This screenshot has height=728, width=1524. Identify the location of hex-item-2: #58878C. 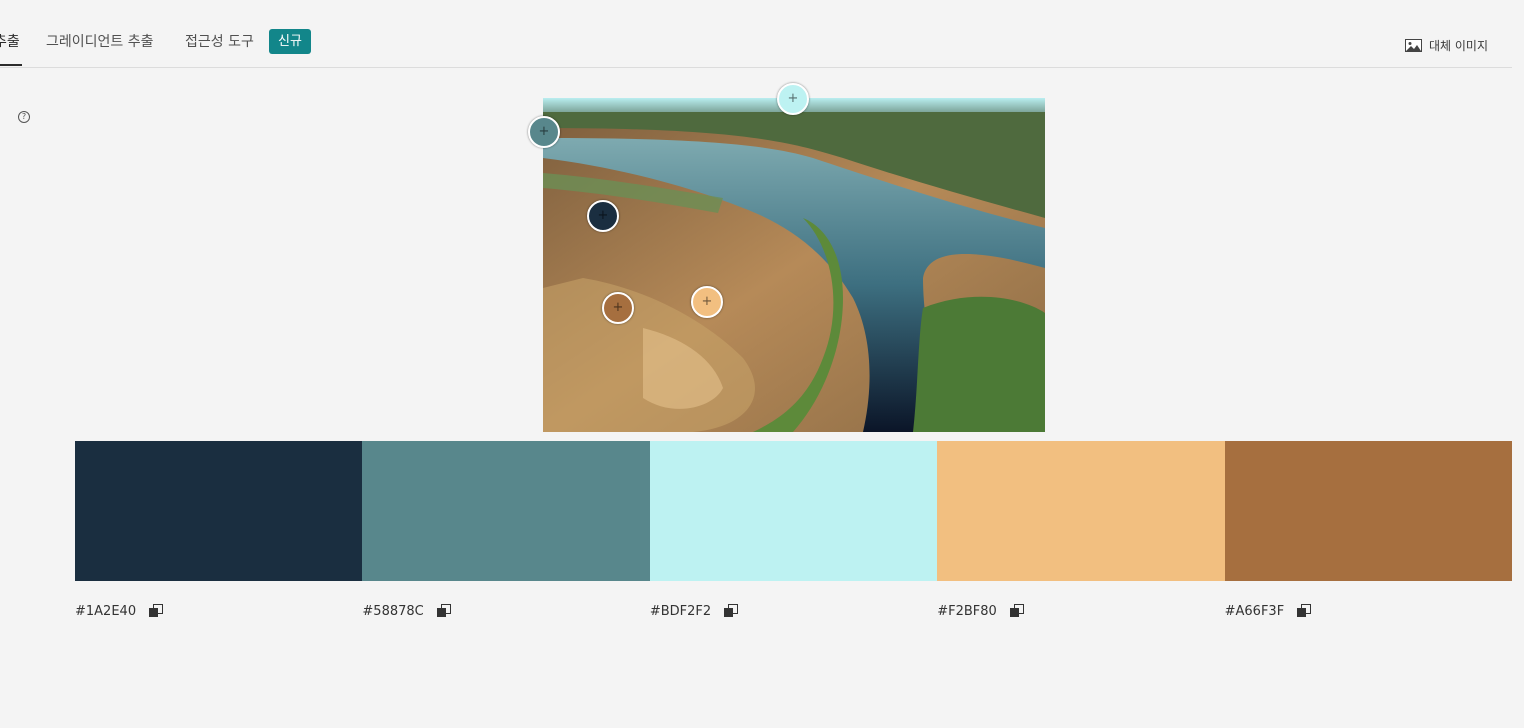
(505, 611).